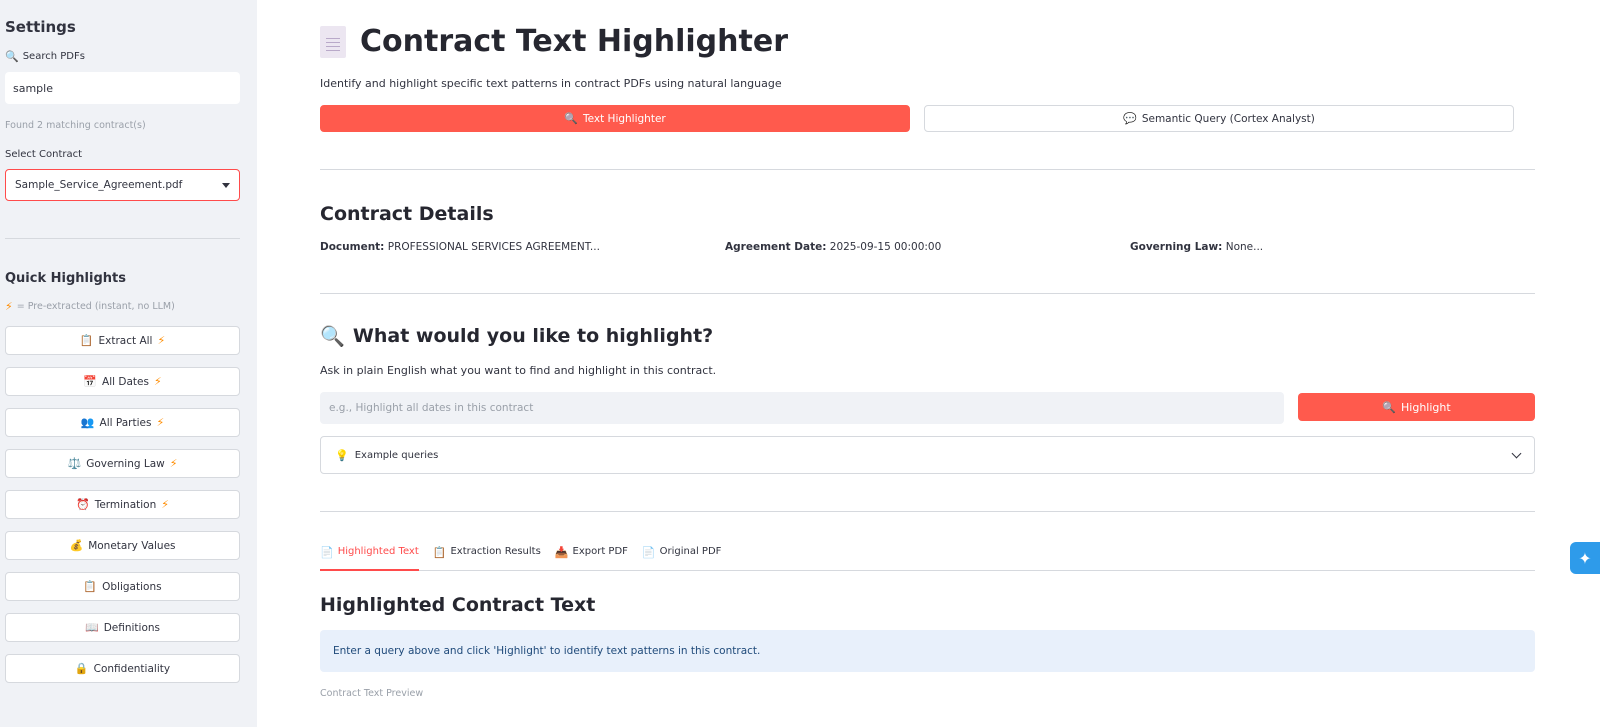 This screenshot has height=727, width=1600. Describe the element at coordinates (1228, 118) in the screenshot. I see `button-label: Semantic Query (Cortex Analyst)` at that location.